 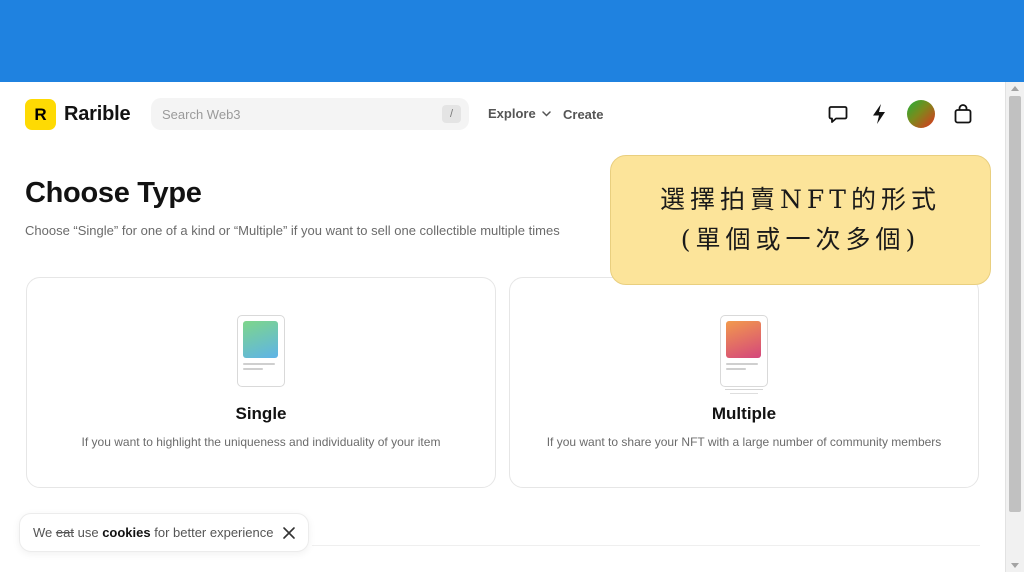 What do you see at coordinates (1015, 88) in the screenshot?
I see `scroll-up-arrow-icon` at bounding box center [1015, 88].